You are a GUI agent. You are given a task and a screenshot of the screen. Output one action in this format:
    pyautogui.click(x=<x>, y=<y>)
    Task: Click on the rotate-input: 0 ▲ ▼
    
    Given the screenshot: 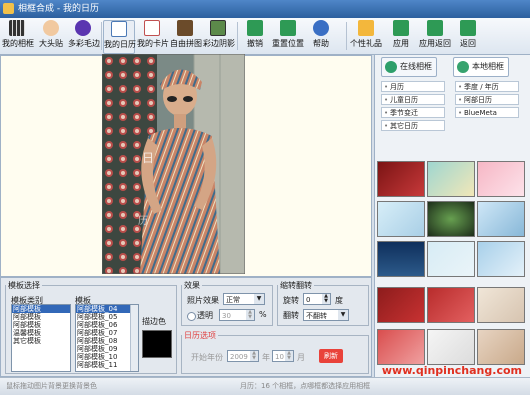 What is the action you would take?
    pyautogui.click(x=317, y=299)
    